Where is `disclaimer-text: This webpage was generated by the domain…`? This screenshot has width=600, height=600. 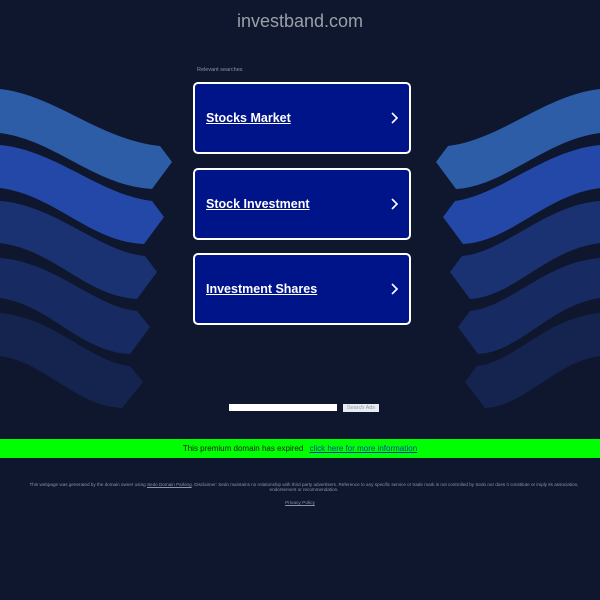
disclaimer-text: This webpage was generated by the domain… is located at coordinates (304, 487).